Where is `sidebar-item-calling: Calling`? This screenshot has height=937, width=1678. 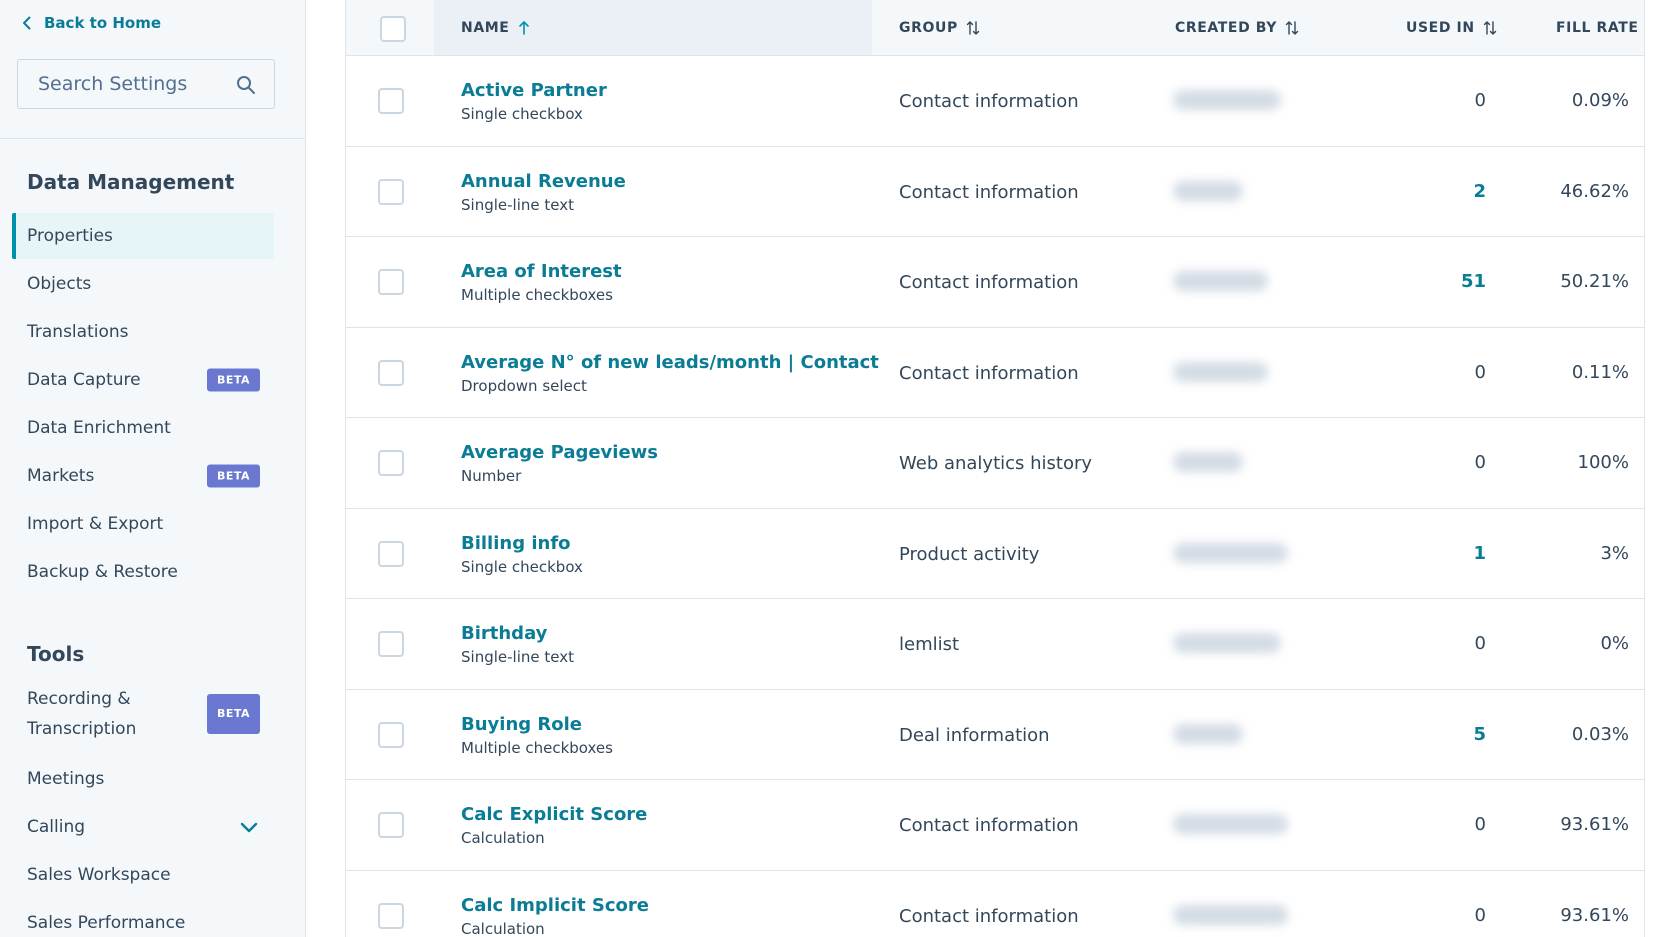
sidebar-item-calling: Calling is located at coordinates (143, 827).